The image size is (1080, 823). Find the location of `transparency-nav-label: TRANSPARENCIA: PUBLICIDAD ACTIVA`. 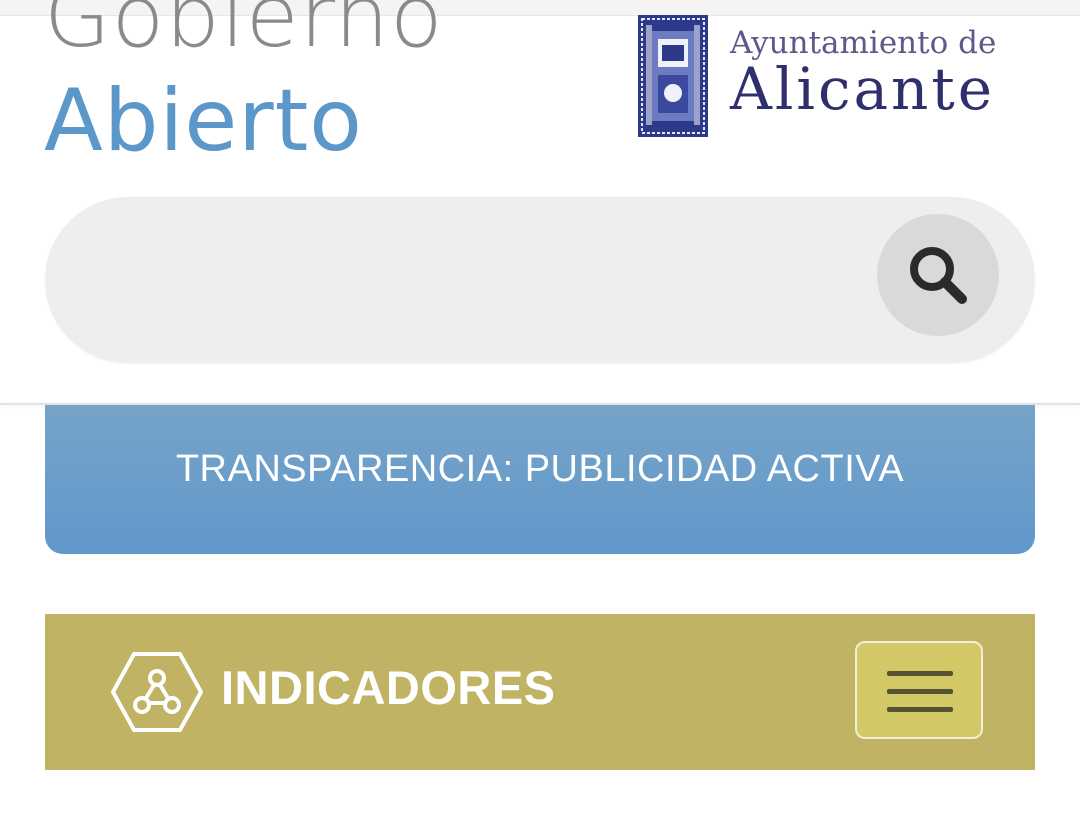

transparency-nav-label: TRANSPARENCIA: PUBLICIDAD ACTIVA is located at coordinates (540, 469).